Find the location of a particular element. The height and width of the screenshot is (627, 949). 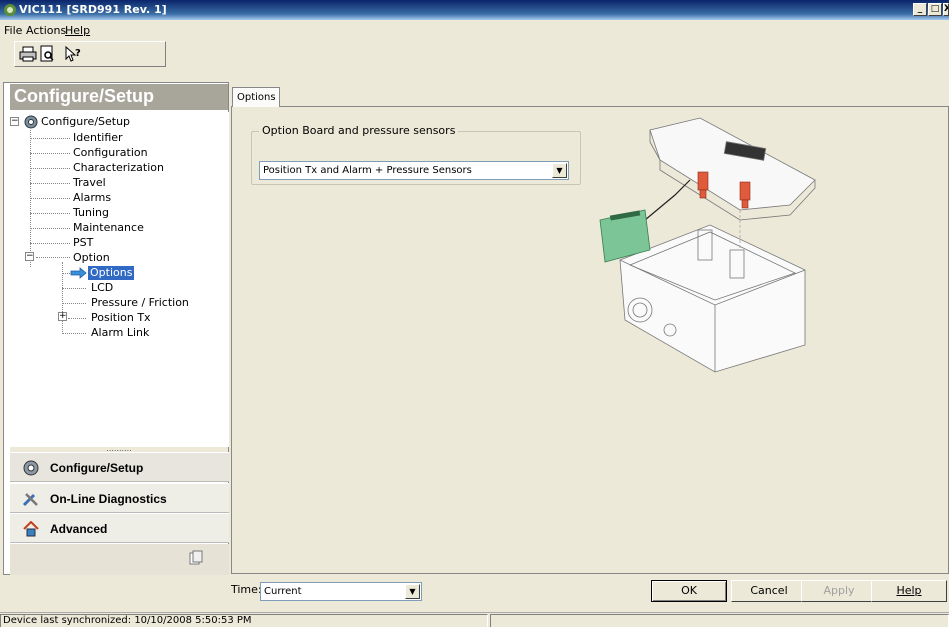

ok-button: OK is located at coordinates (689, 591).